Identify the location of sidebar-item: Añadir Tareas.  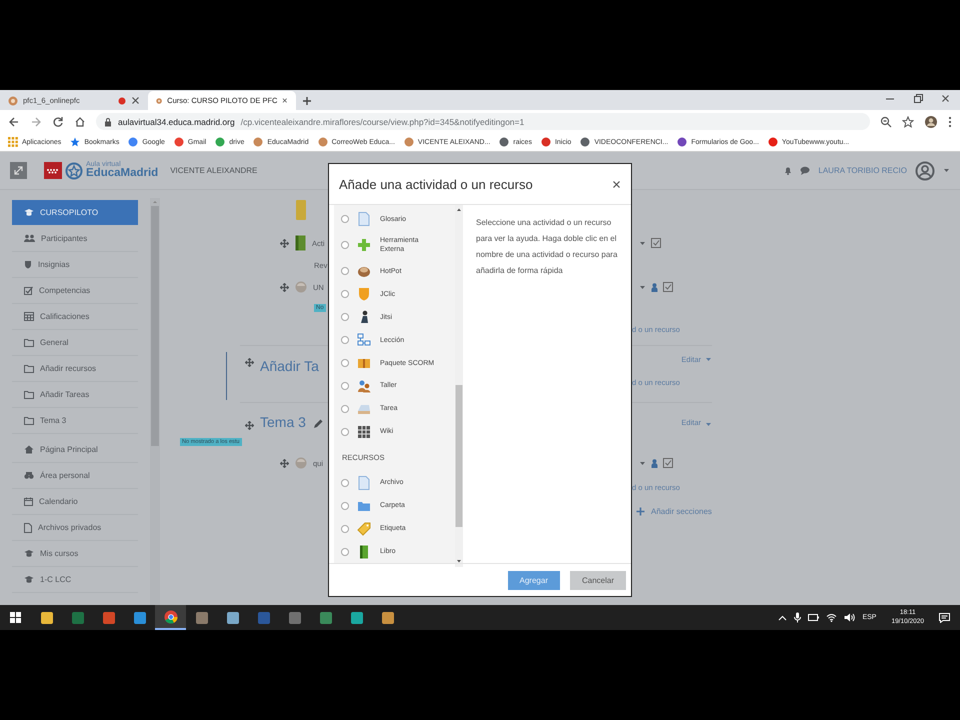
(75, 395).